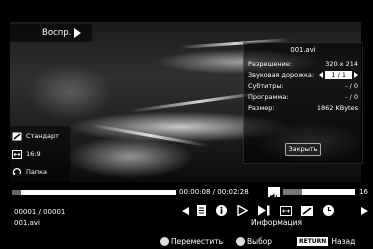 The height and width of the screenshot is (249, 373). Describe the element at coordinates (57, 33) in the screenshot. I see `play-label: Воспр.` at that location.